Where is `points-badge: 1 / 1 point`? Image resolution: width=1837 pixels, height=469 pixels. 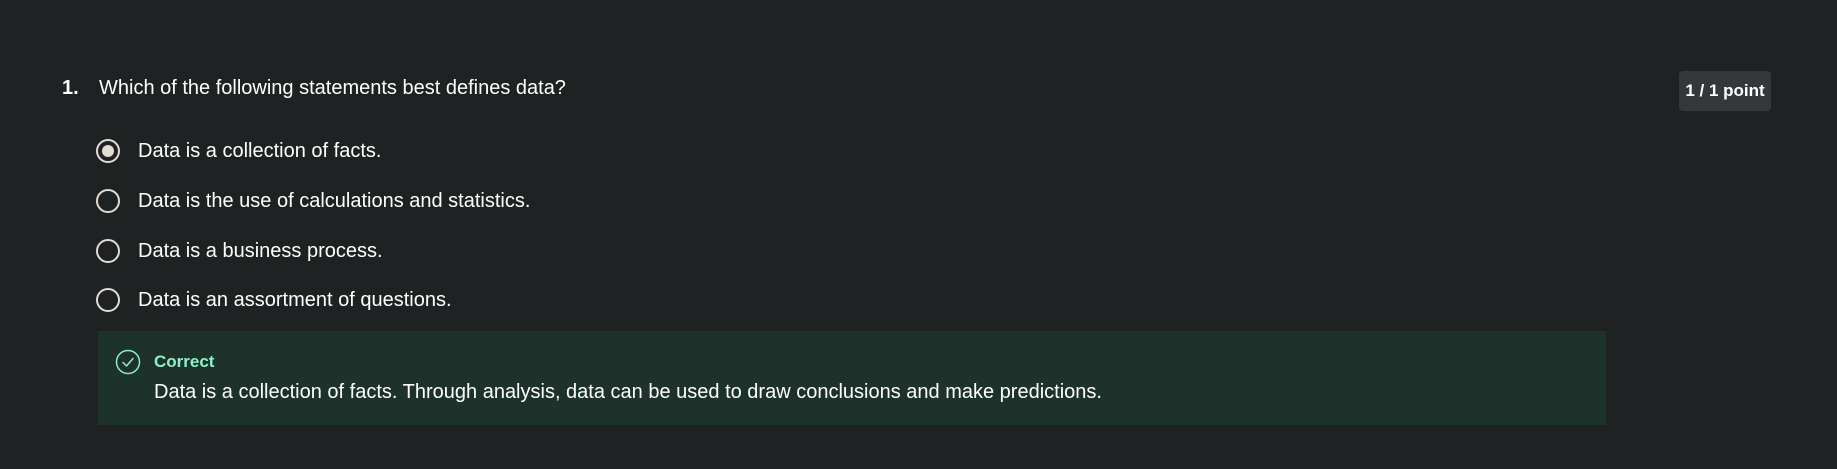 points-badge: 1 / 1 point is located at coordinates (1725, 91).